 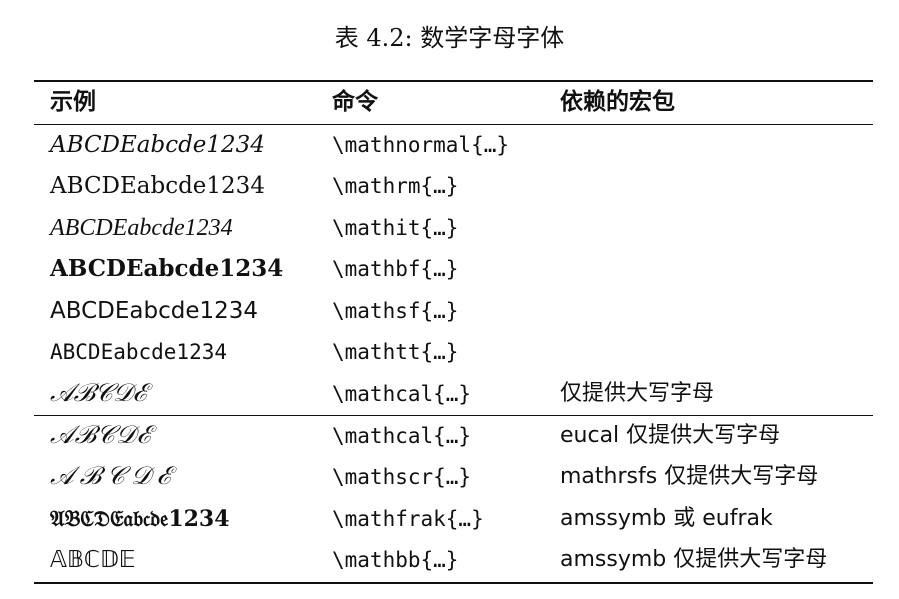 I want to click on command-mathit: \mathit{…}, so click(x=395, y=228).